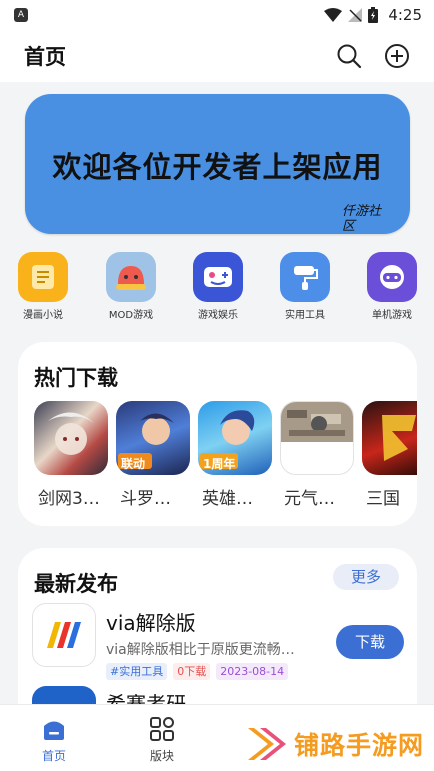 The height and width of the screenshot is (771, 434). I want to click on hot-title: 热门下载, so click(76, 378).